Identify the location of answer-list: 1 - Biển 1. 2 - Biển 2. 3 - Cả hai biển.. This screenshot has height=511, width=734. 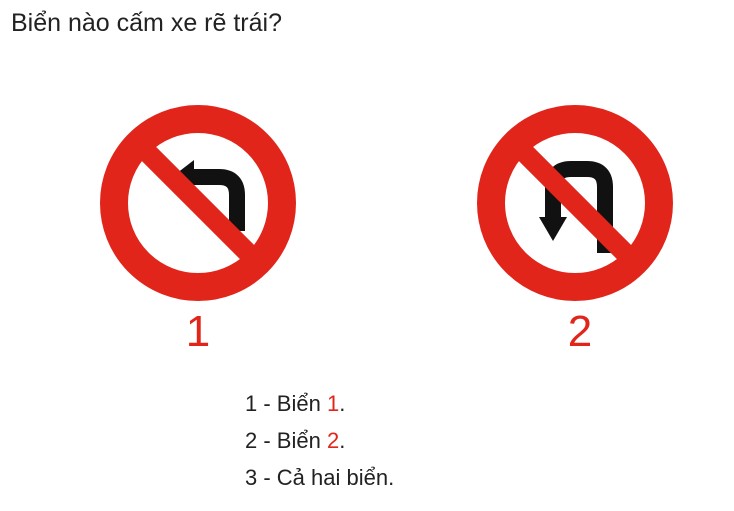
(319, 440).